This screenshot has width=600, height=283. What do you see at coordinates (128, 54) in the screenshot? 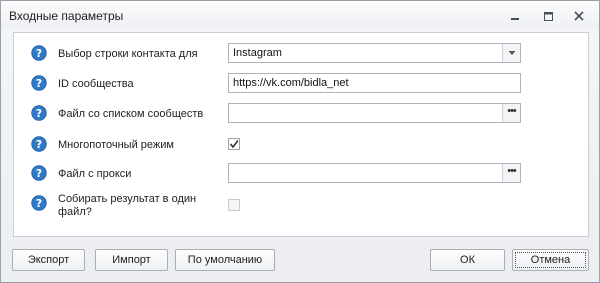
I see `label-contact-line: Выбор строки контакта для` at bounding box center [128, 54].